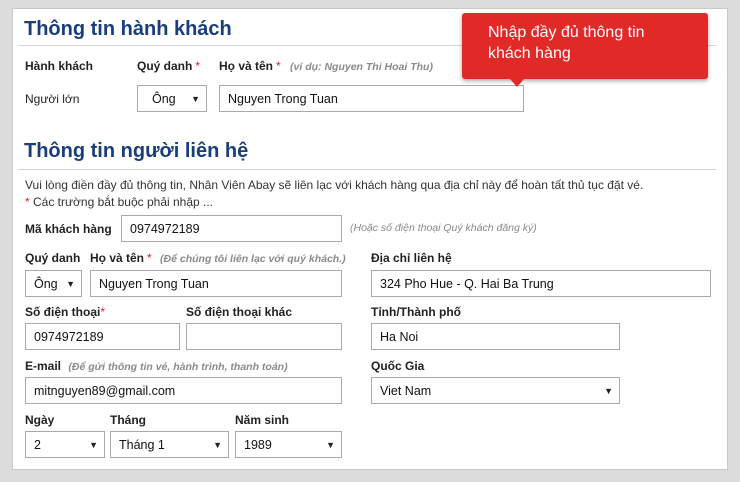 The height and width of the screenshot is (482, 740). I want to click on passenger-column-header: Hành khách, so click(59, 66).